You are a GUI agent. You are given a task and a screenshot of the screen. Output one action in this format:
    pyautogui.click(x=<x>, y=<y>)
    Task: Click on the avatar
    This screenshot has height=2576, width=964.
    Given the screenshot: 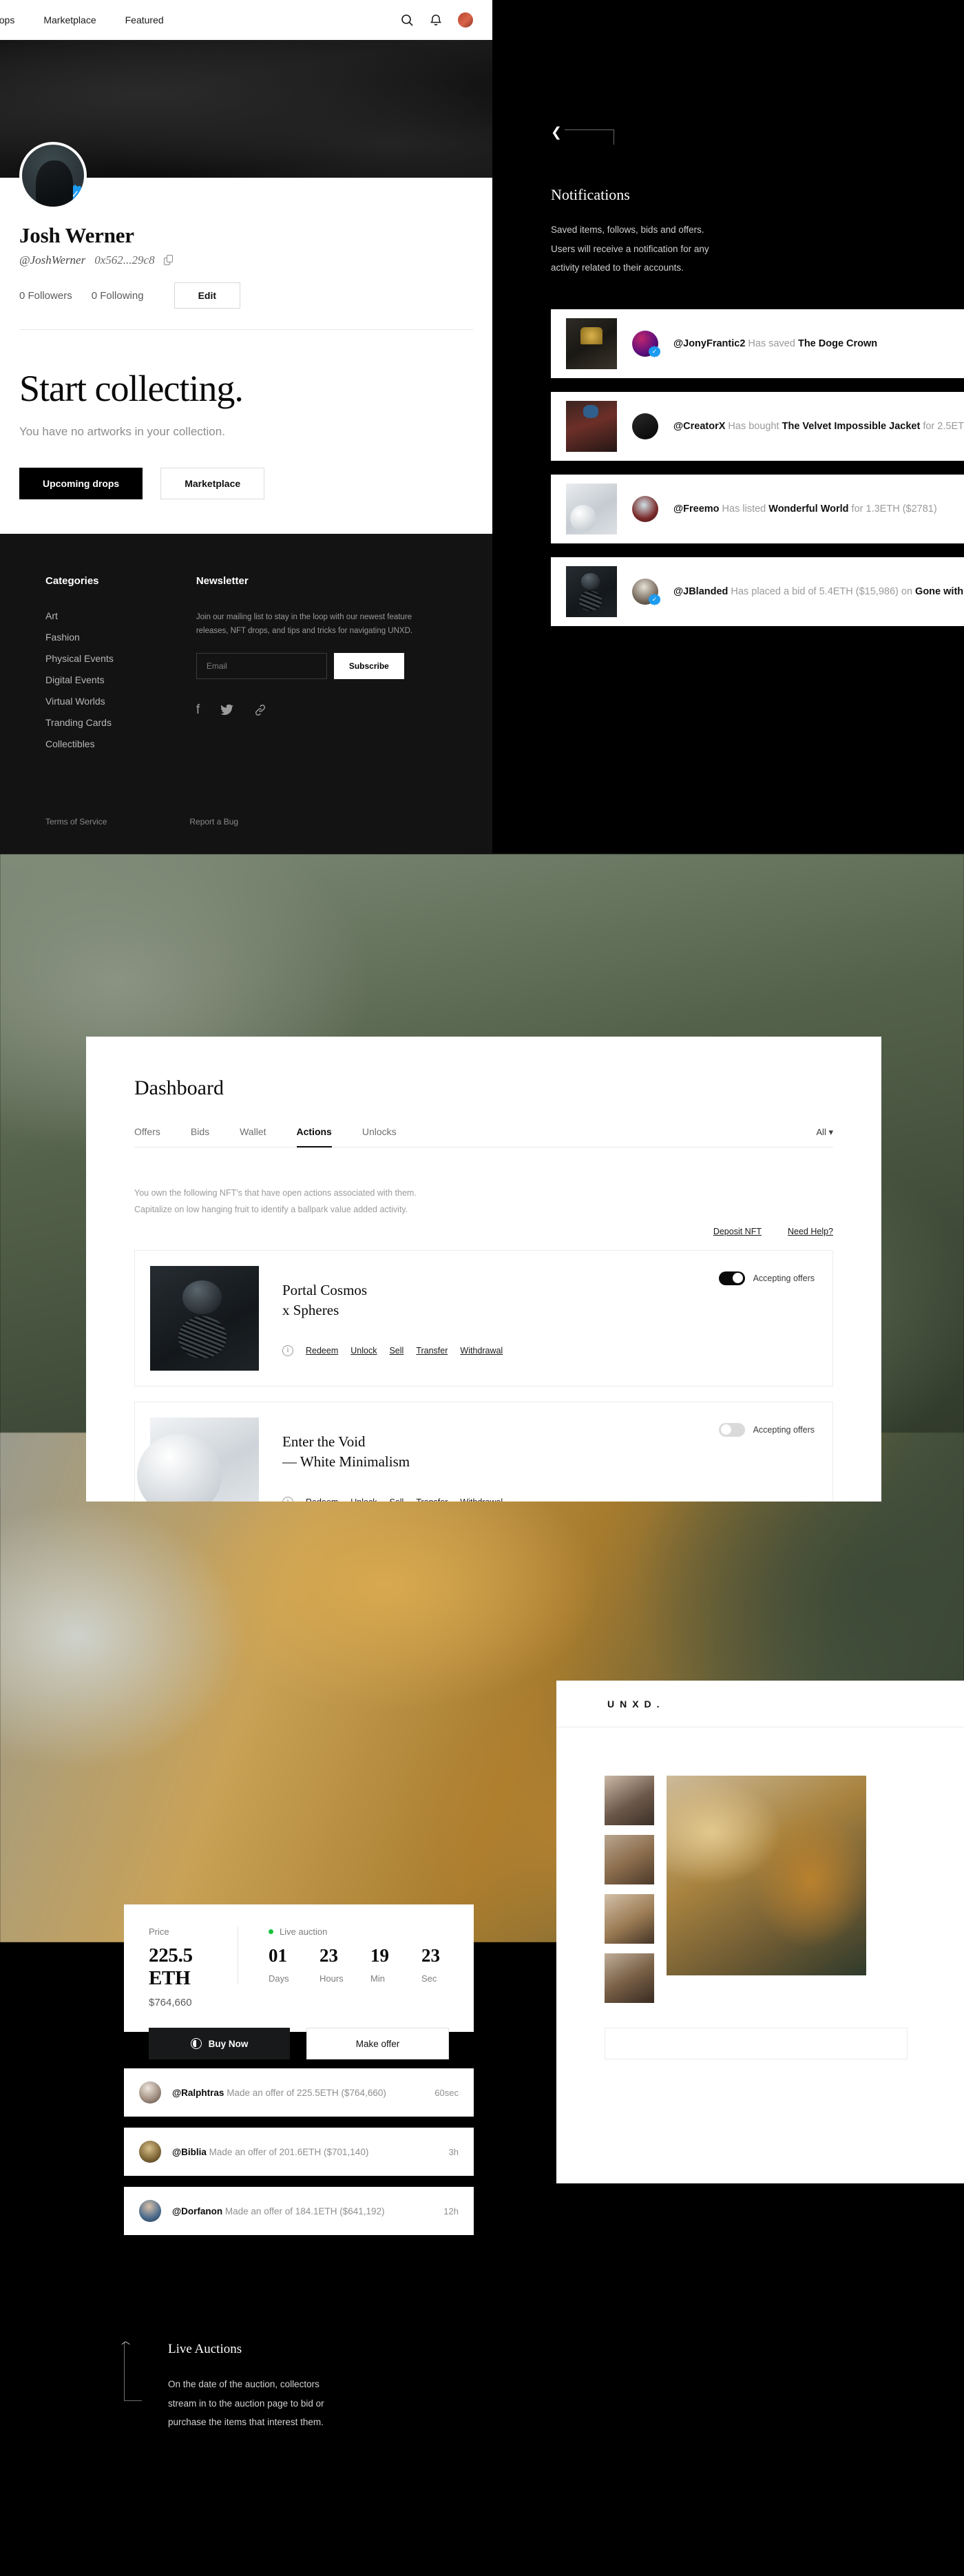 What is the action you would take?
    pyautogui.click(x=465, y=20)
    